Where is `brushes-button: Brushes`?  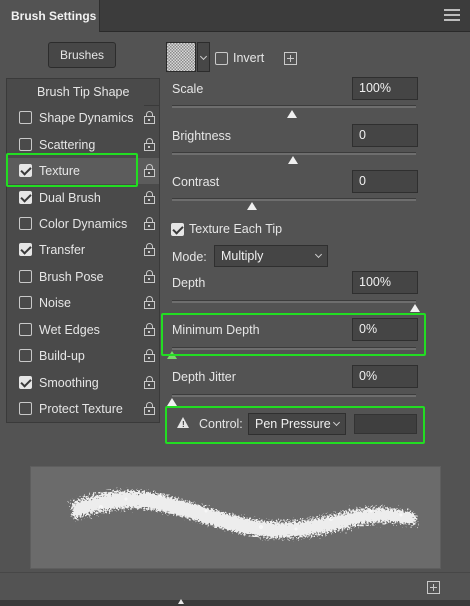
brushes-button: Brushes is located at coordinates (82, 55).